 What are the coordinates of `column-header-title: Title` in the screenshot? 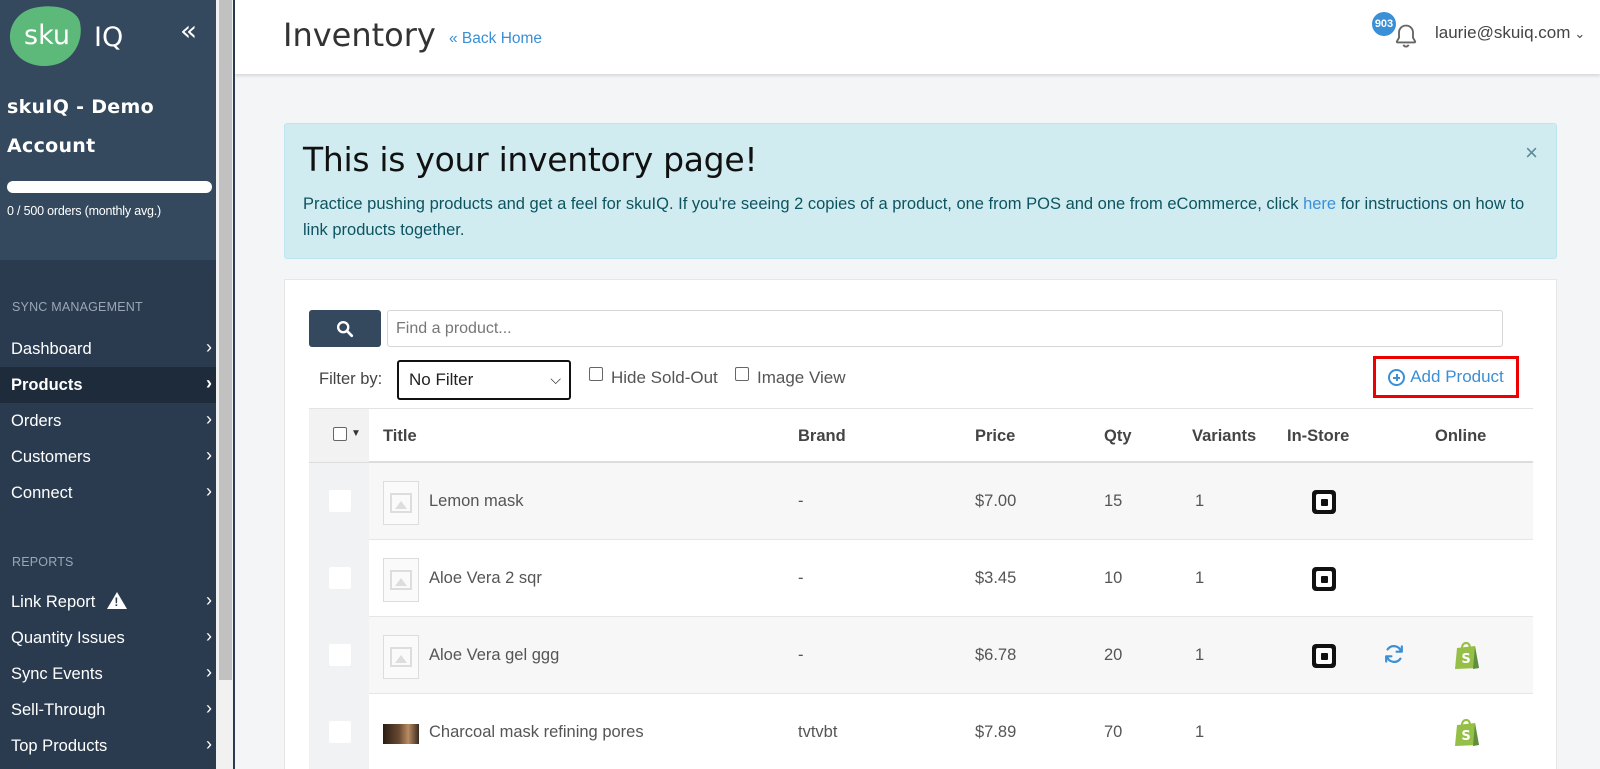 It's located at (400, 436).